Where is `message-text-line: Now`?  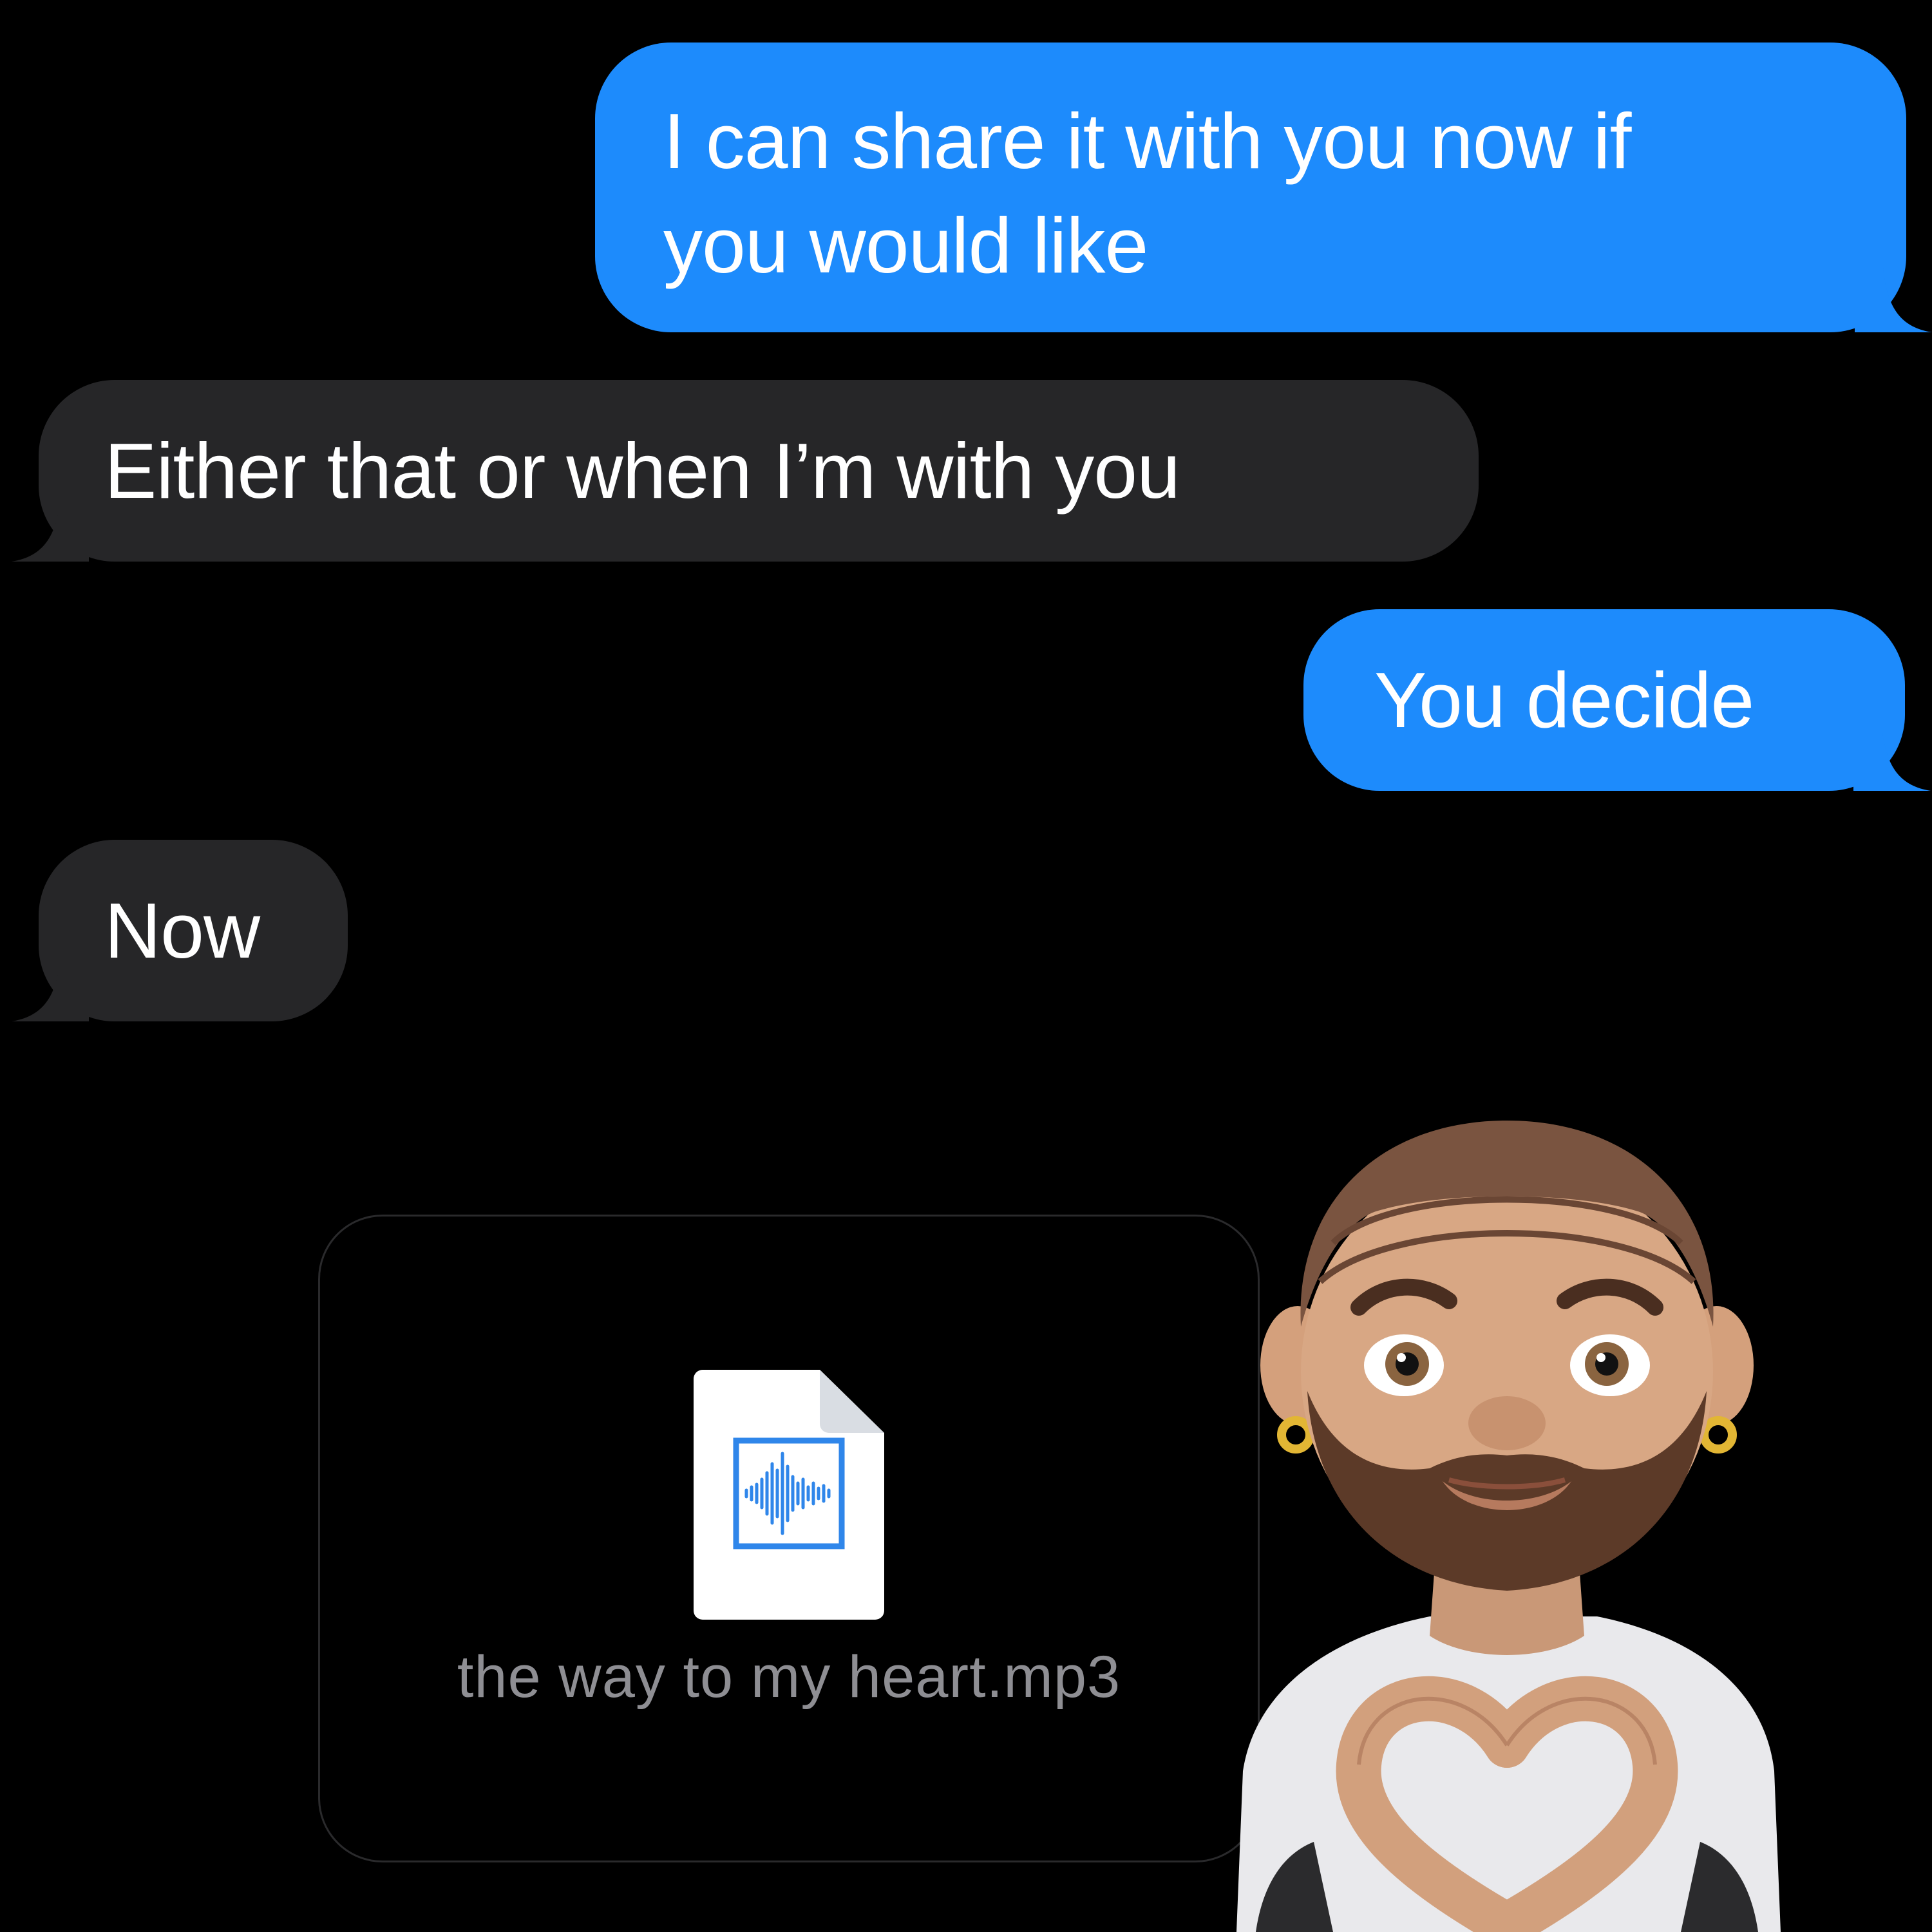
message-text-line: Now is located at coordinates (182, 931).